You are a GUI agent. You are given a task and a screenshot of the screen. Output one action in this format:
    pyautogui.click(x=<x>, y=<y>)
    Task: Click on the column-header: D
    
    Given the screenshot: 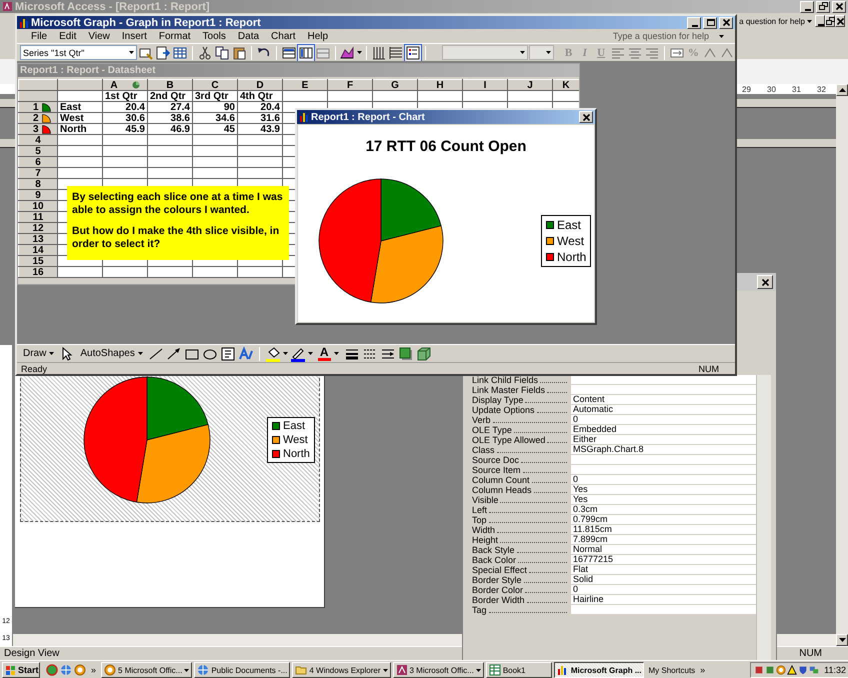 What is the action you would take?
    pyautogui.click(x=260, y=85)
    